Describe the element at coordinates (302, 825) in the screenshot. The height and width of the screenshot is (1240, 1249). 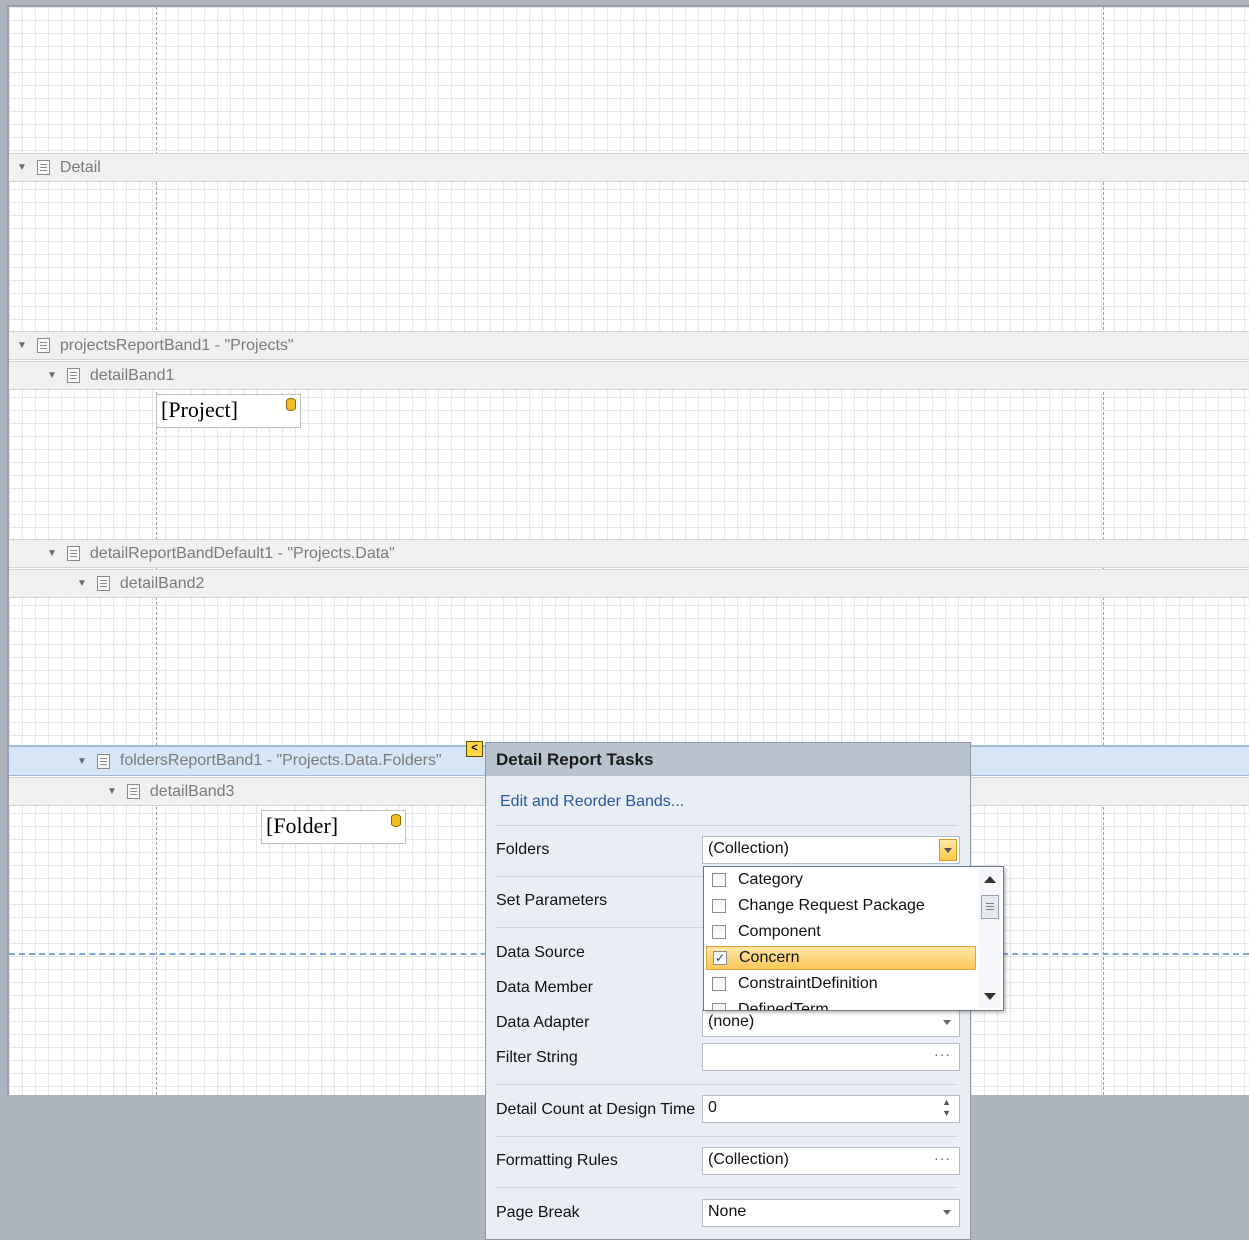
I see `field-text: [Folder]` at that location.